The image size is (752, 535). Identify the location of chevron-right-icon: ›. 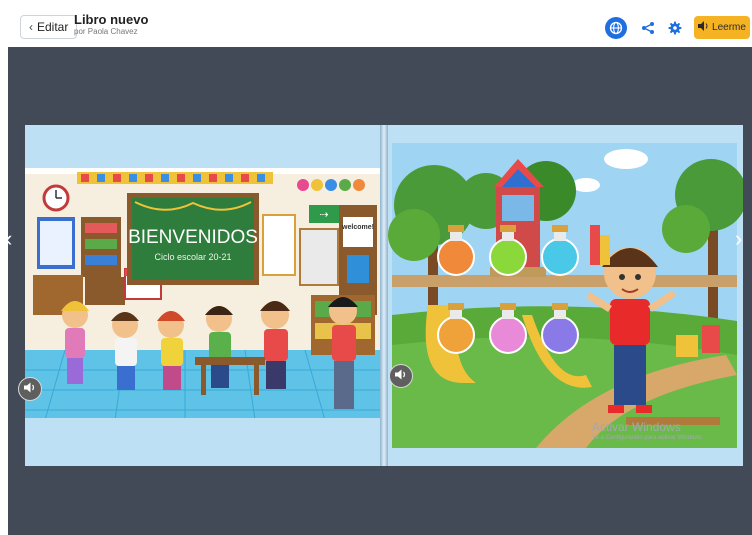
(739, 238).